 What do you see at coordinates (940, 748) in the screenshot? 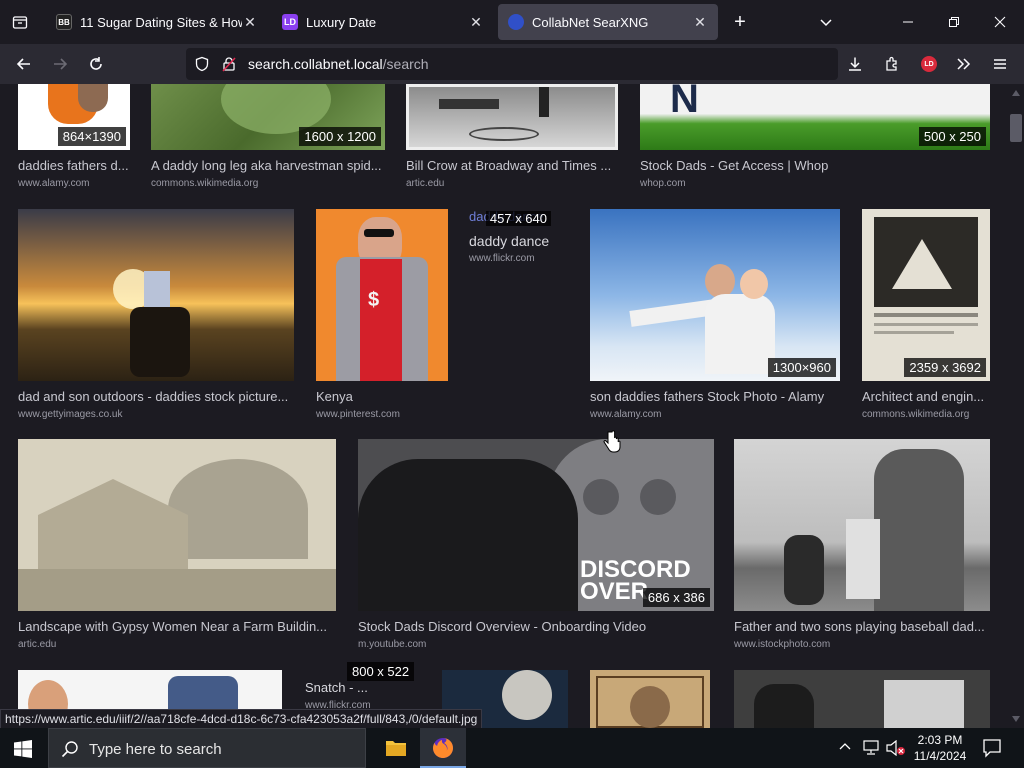
I see `system-clock: 2:03 PM 11/4/2024` at bounding box center [940, 748].